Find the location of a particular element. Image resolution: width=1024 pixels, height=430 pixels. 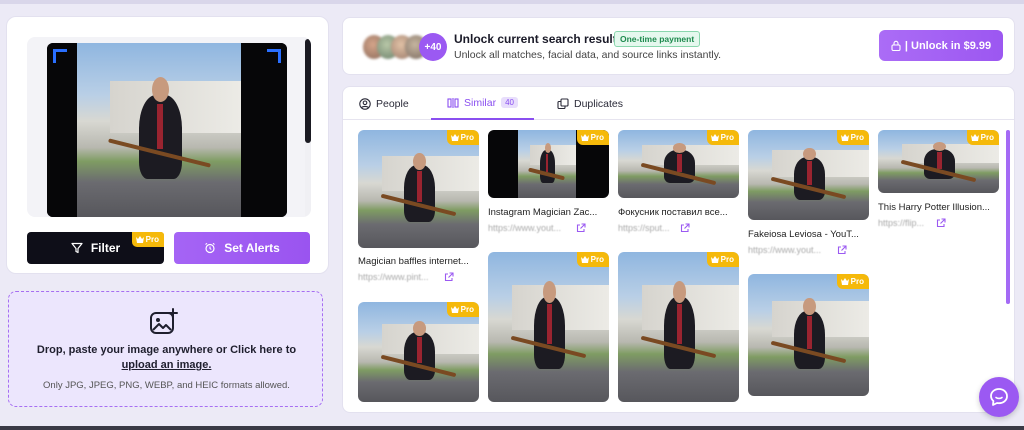

similar-count-badge: 40 is located at coordinates (509, 102).